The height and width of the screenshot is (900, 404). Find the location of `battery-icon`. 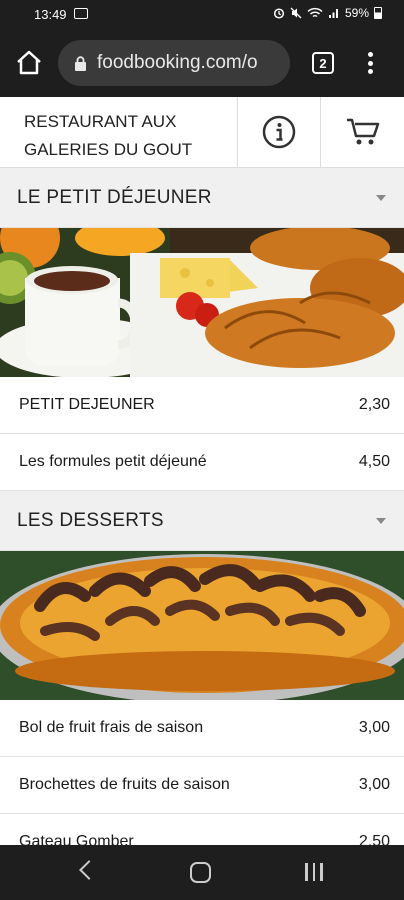

battery-icon is located at coordinates (378, 13).